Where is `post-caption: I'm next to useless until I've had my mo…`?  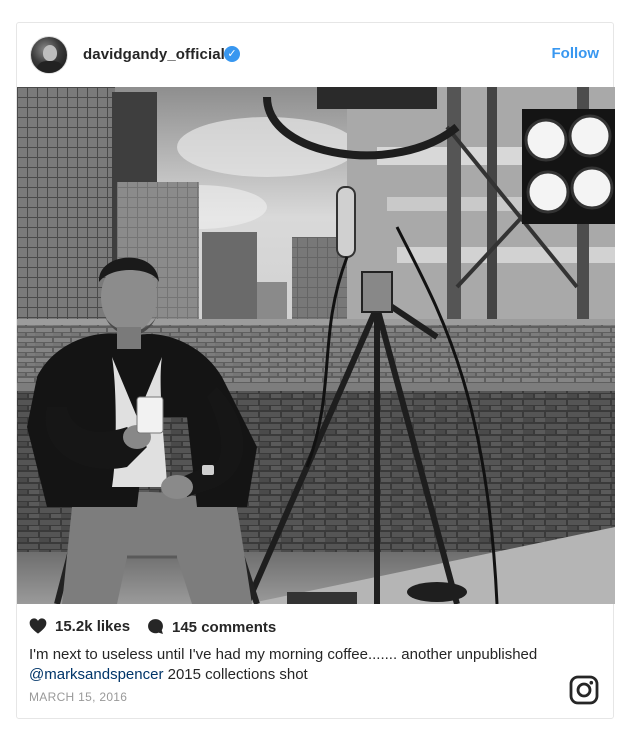
post-caption: I'm next to useless until I've had my mo… is located at coordinates (289, 665).